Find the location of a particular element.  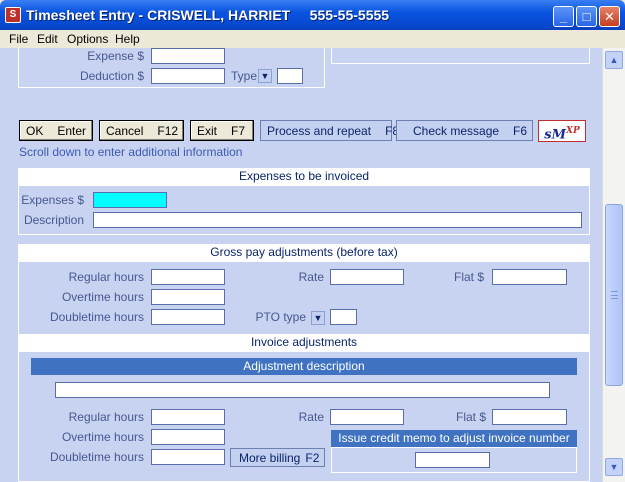

smxp-logo: sMXP is located at coordinates (562, 131).